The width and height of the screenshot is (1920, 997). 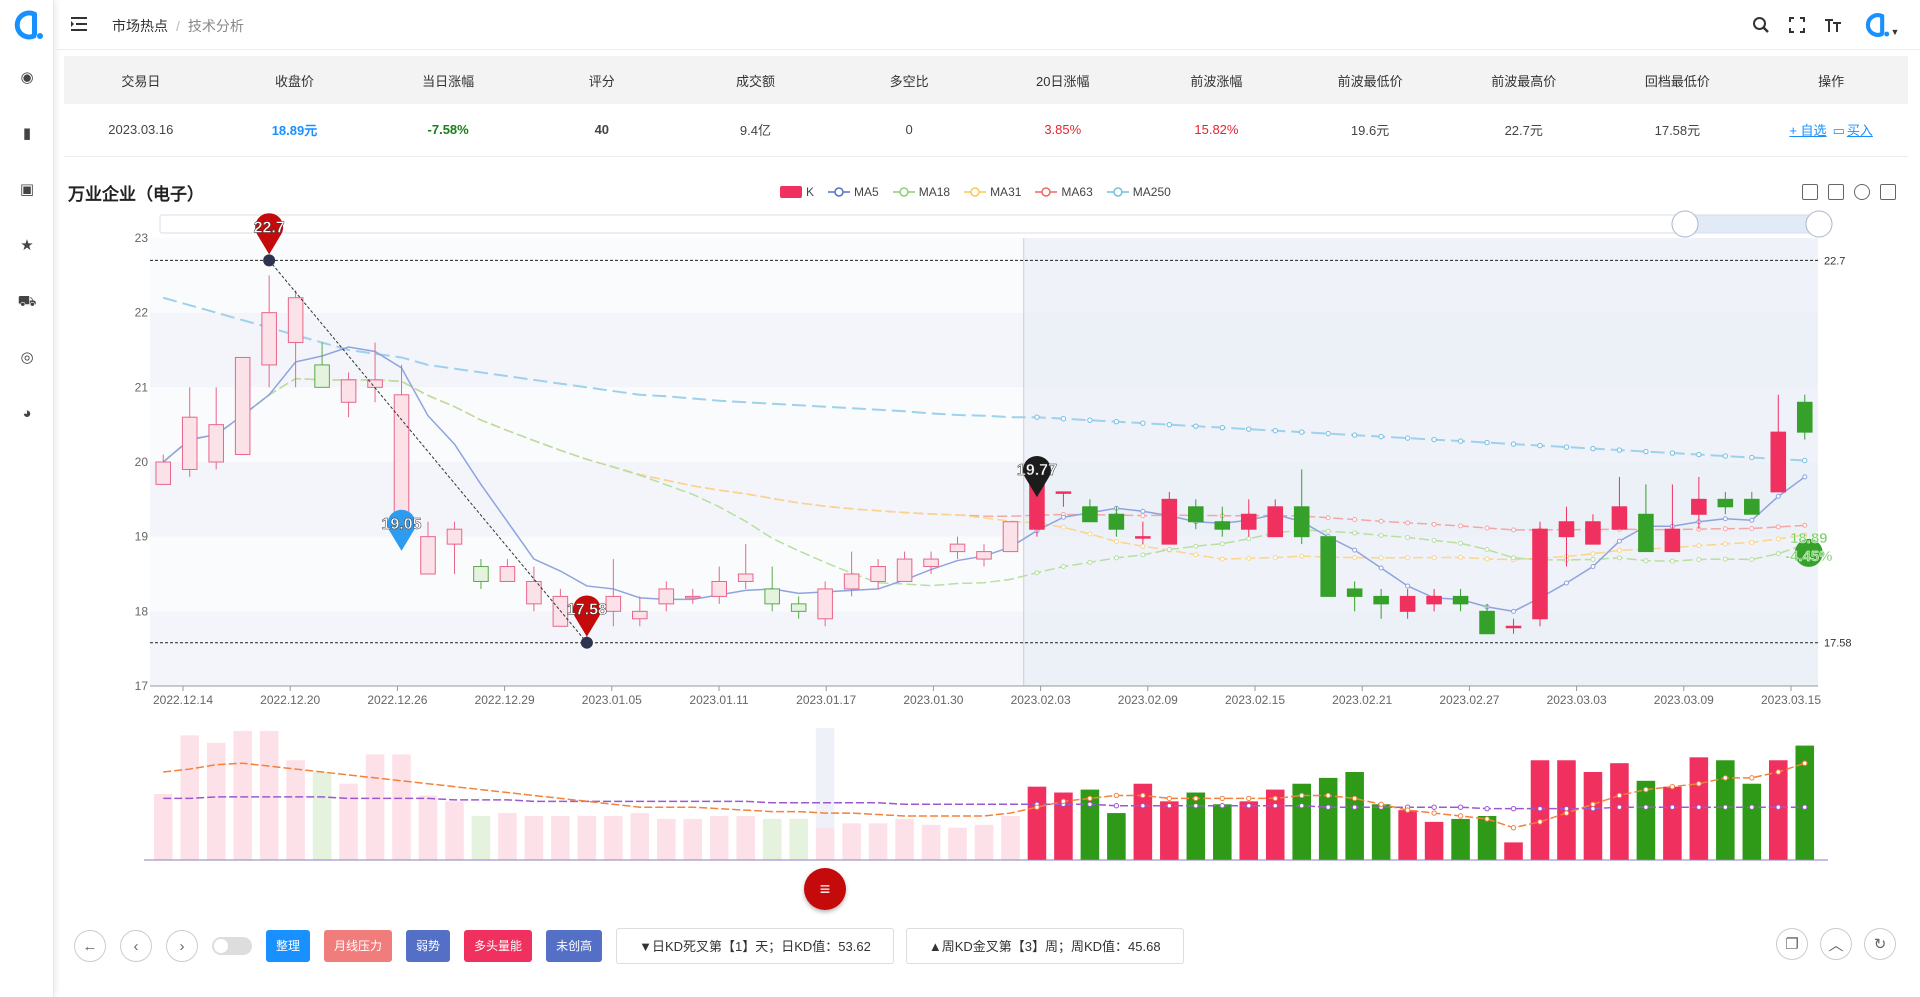 What do you see at coordinates (1797, 25) in the screenshot?
I see `fullscreen-icon` at bounding box center [1797, 25].